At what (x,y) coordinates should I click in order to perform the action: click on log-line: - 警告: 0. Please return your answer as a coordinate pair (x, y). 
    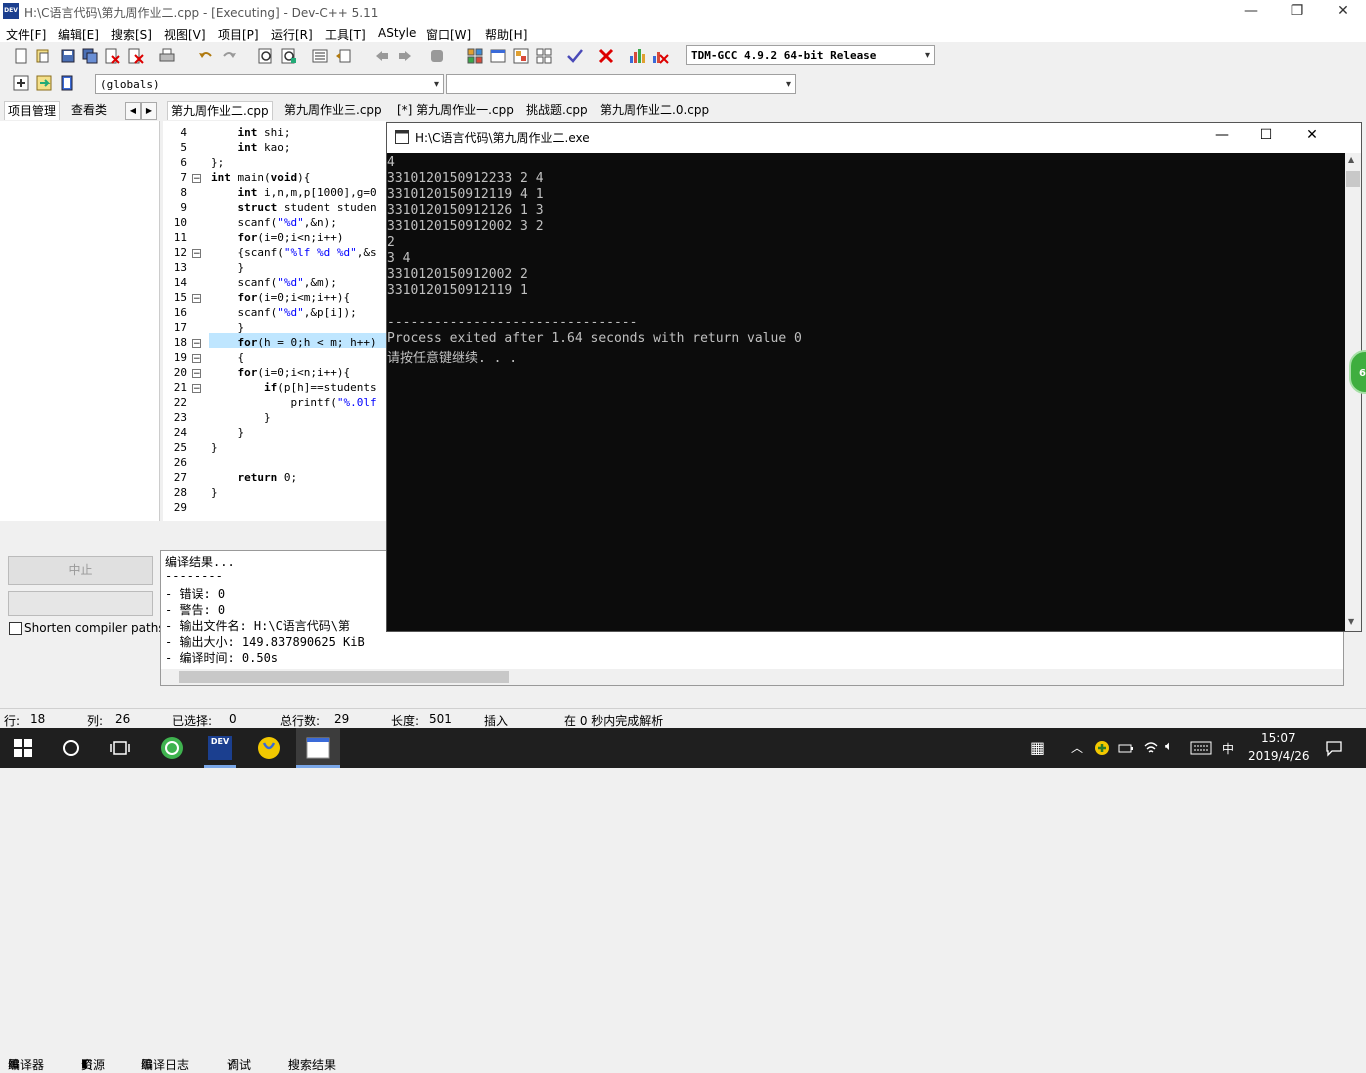
    Looking at the image, I should click on (195, 610).